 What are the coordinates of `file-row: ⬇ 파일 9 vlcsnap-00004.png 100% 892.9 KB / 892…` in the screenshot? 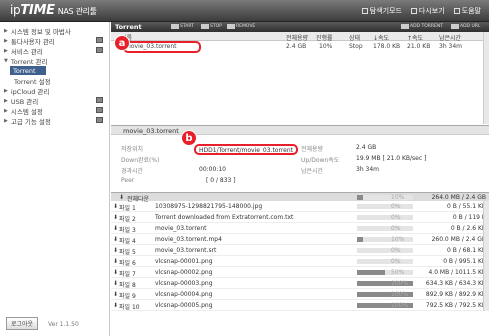 It's located at (300, 295).